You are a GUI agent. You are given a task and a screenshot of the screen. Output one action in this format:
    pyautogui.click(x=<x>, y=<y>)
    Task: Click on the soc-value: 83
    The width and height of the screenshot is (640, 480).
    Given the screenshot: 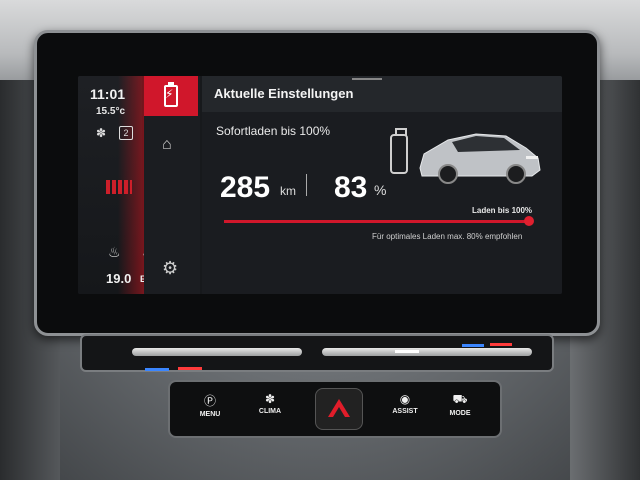 What is the action you would take?
    pyautogui.click(x=351, y=187)
    